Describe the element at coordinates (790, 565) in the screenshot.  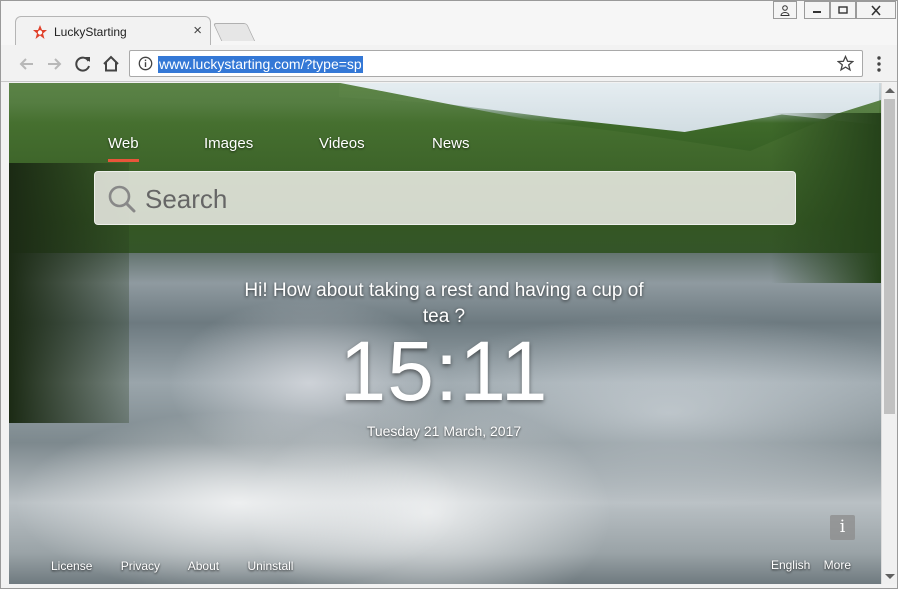
I see `language-selector: English` at that location.